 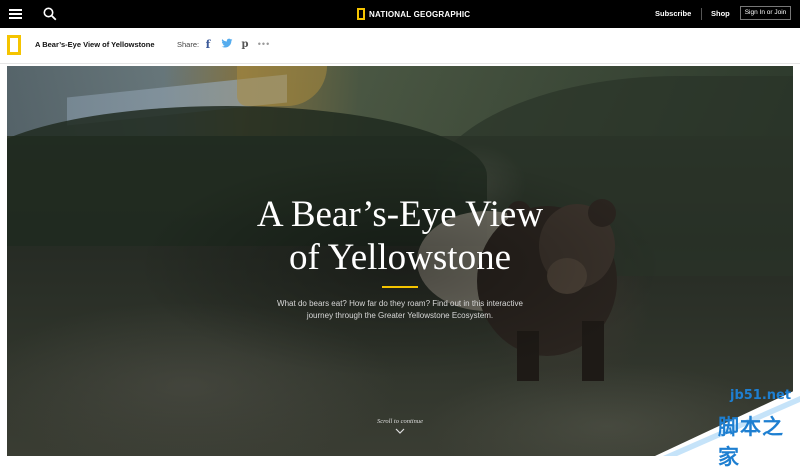 What do you see at coordinates (765, 13) in the screenshot?
I see `sign-in-button: Sign In or Join` at bounding box center [765, 13].